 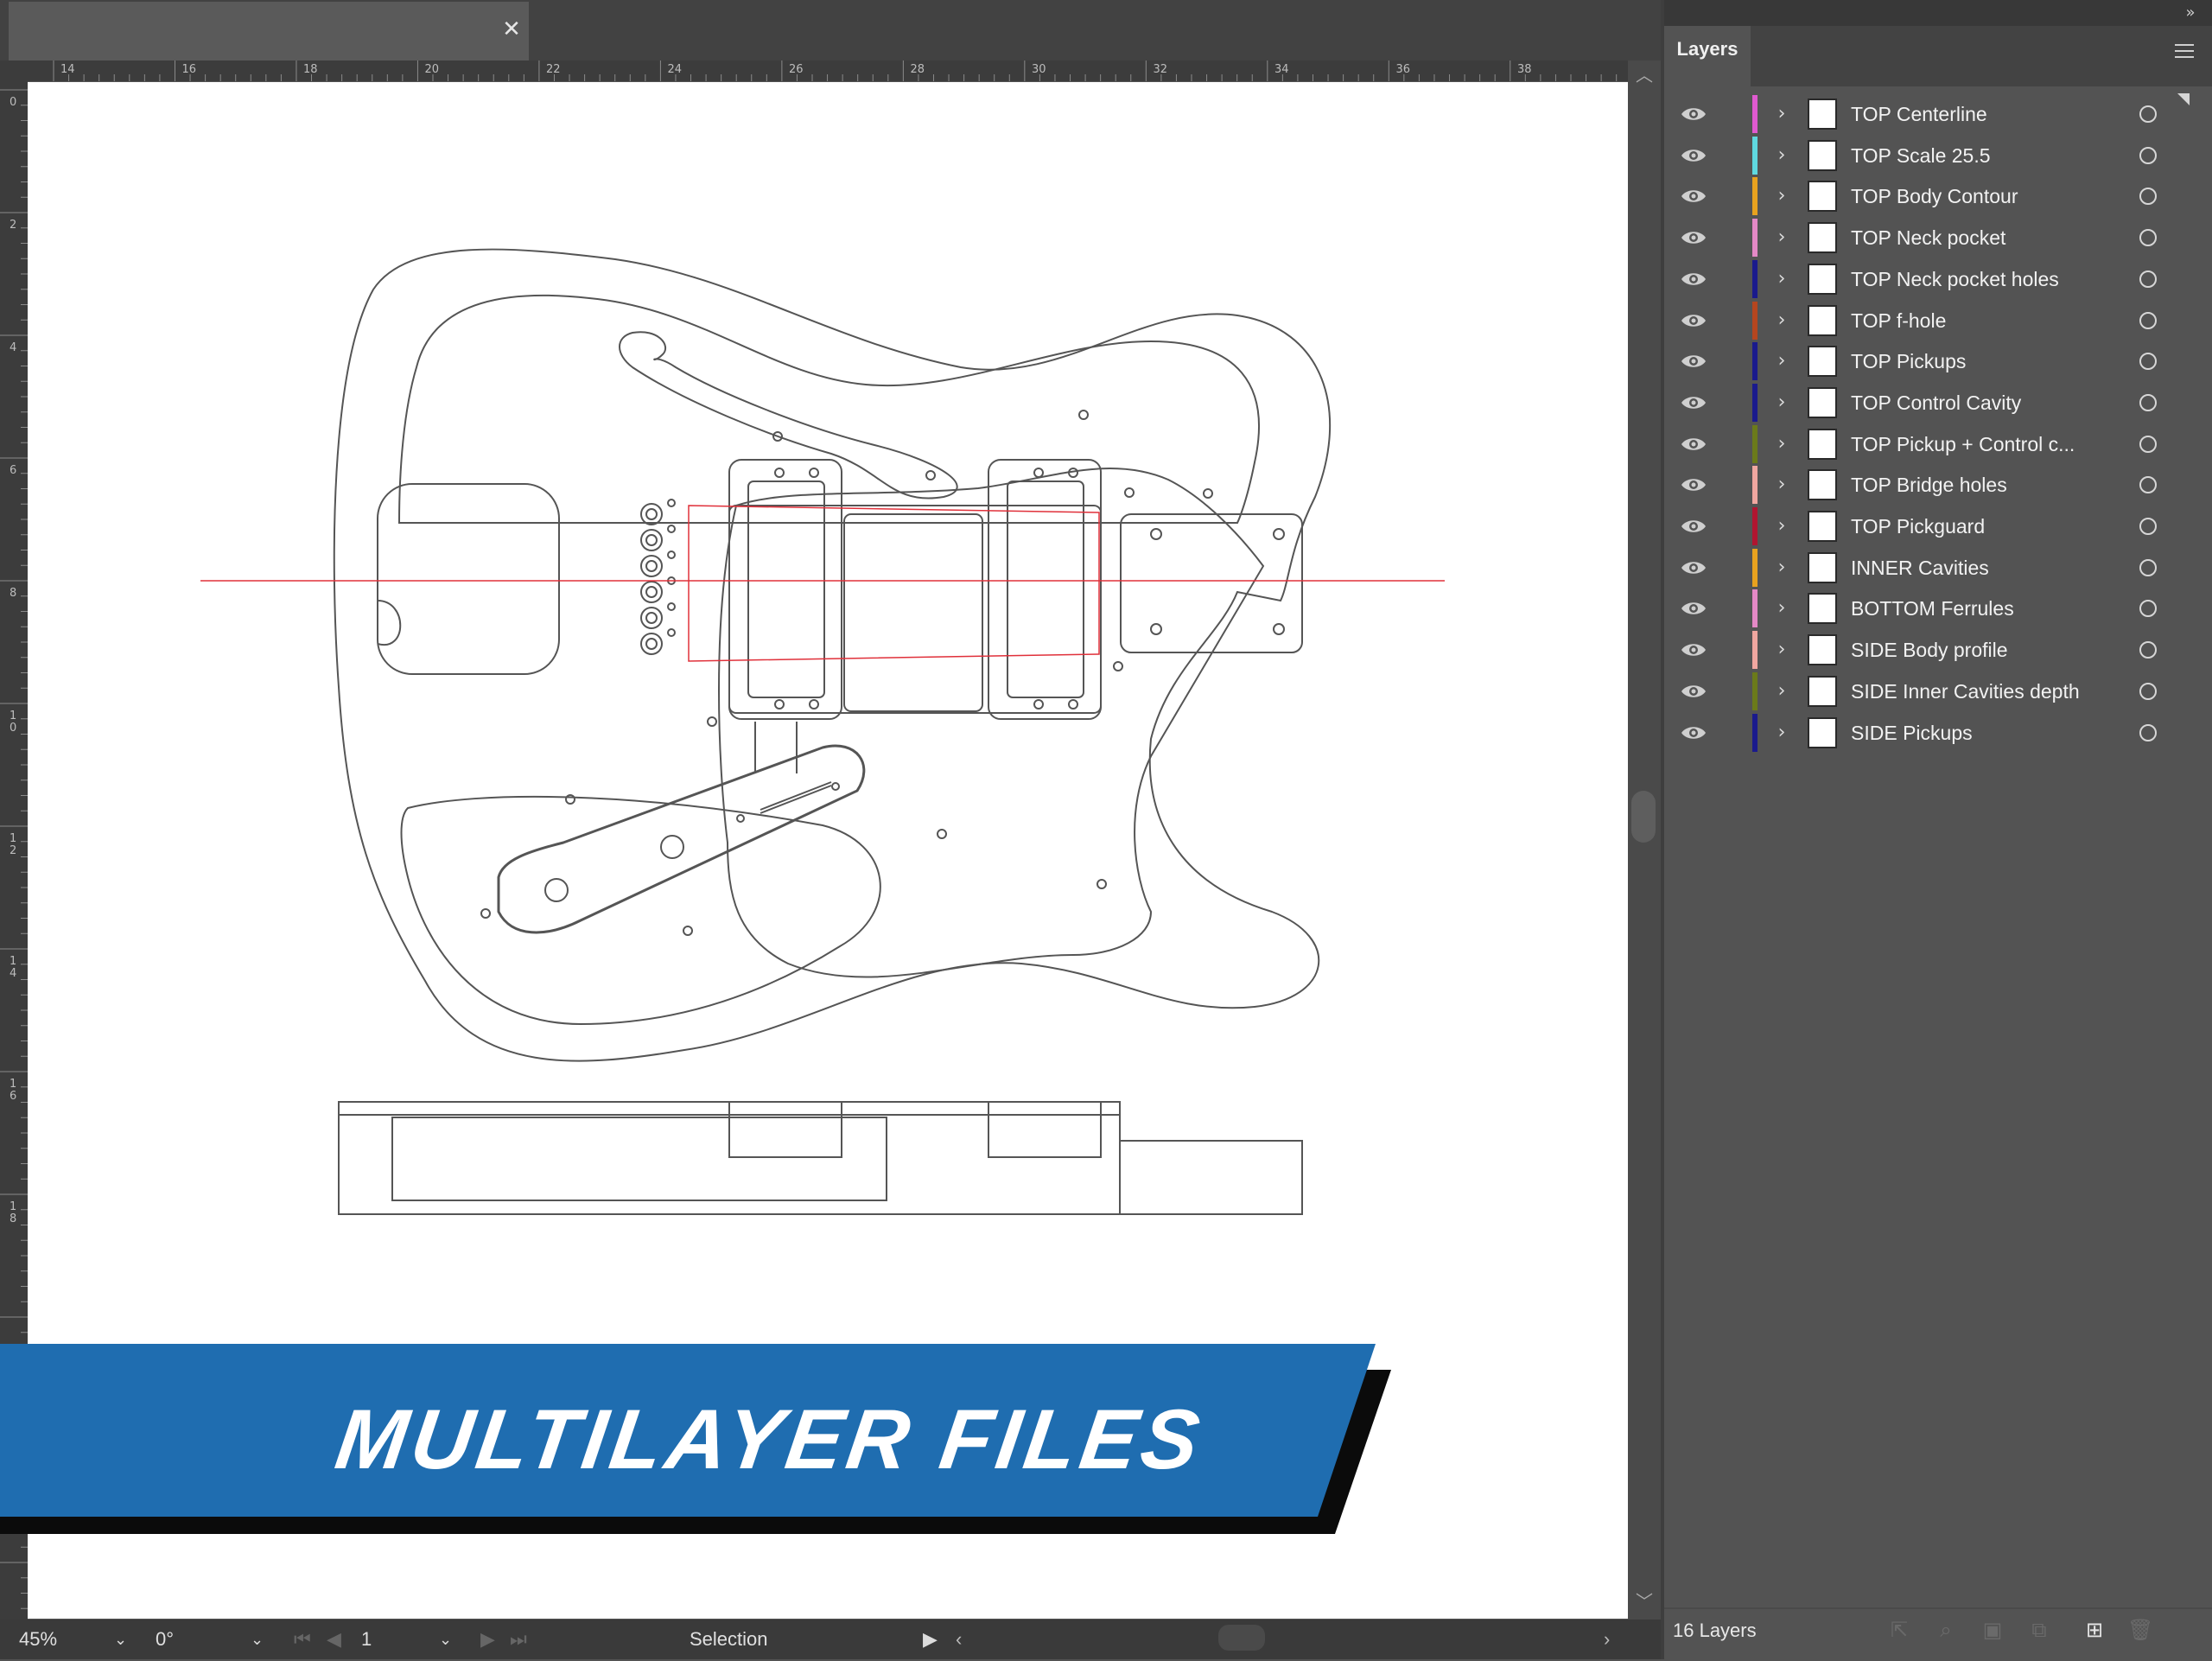 What do you see at coordinates (1993, 485) in the screenshot?
I see `layer-name: TOP Bridge holes` at bounding box center [1993, 485].